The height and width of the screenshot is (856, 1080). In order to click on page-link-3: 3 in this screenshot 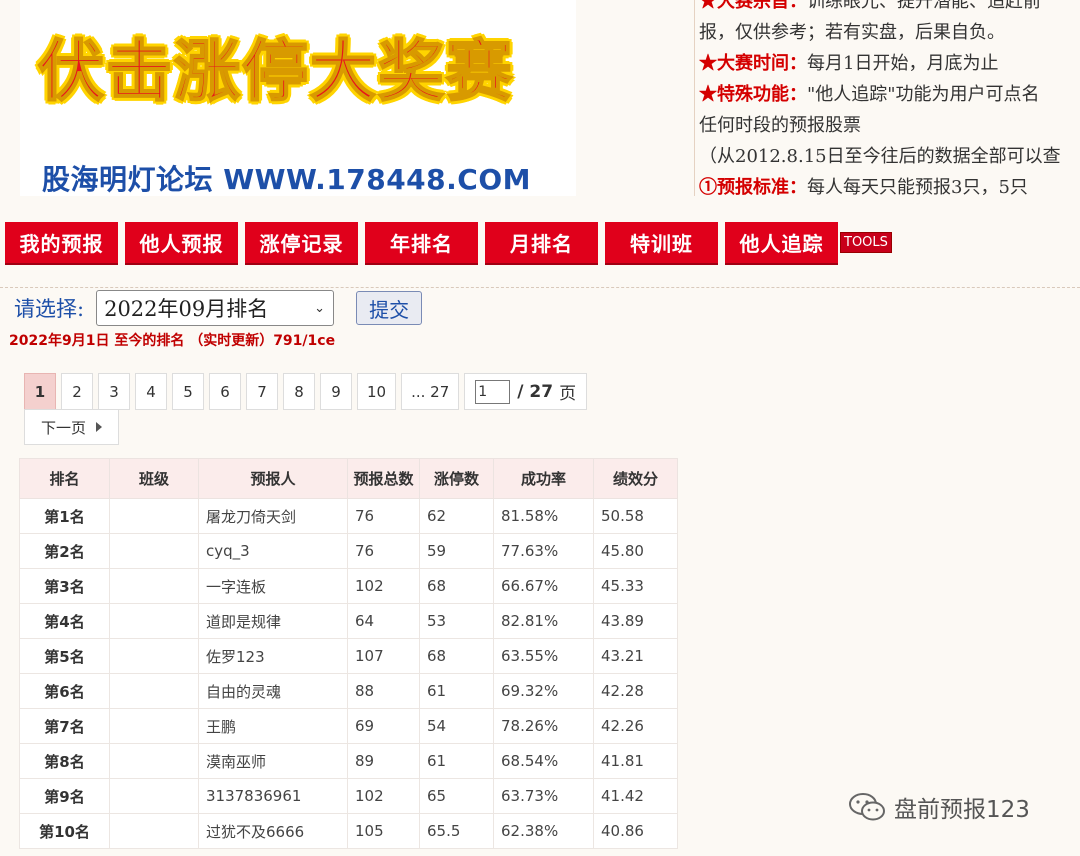, I will do `click(114, 391)`.